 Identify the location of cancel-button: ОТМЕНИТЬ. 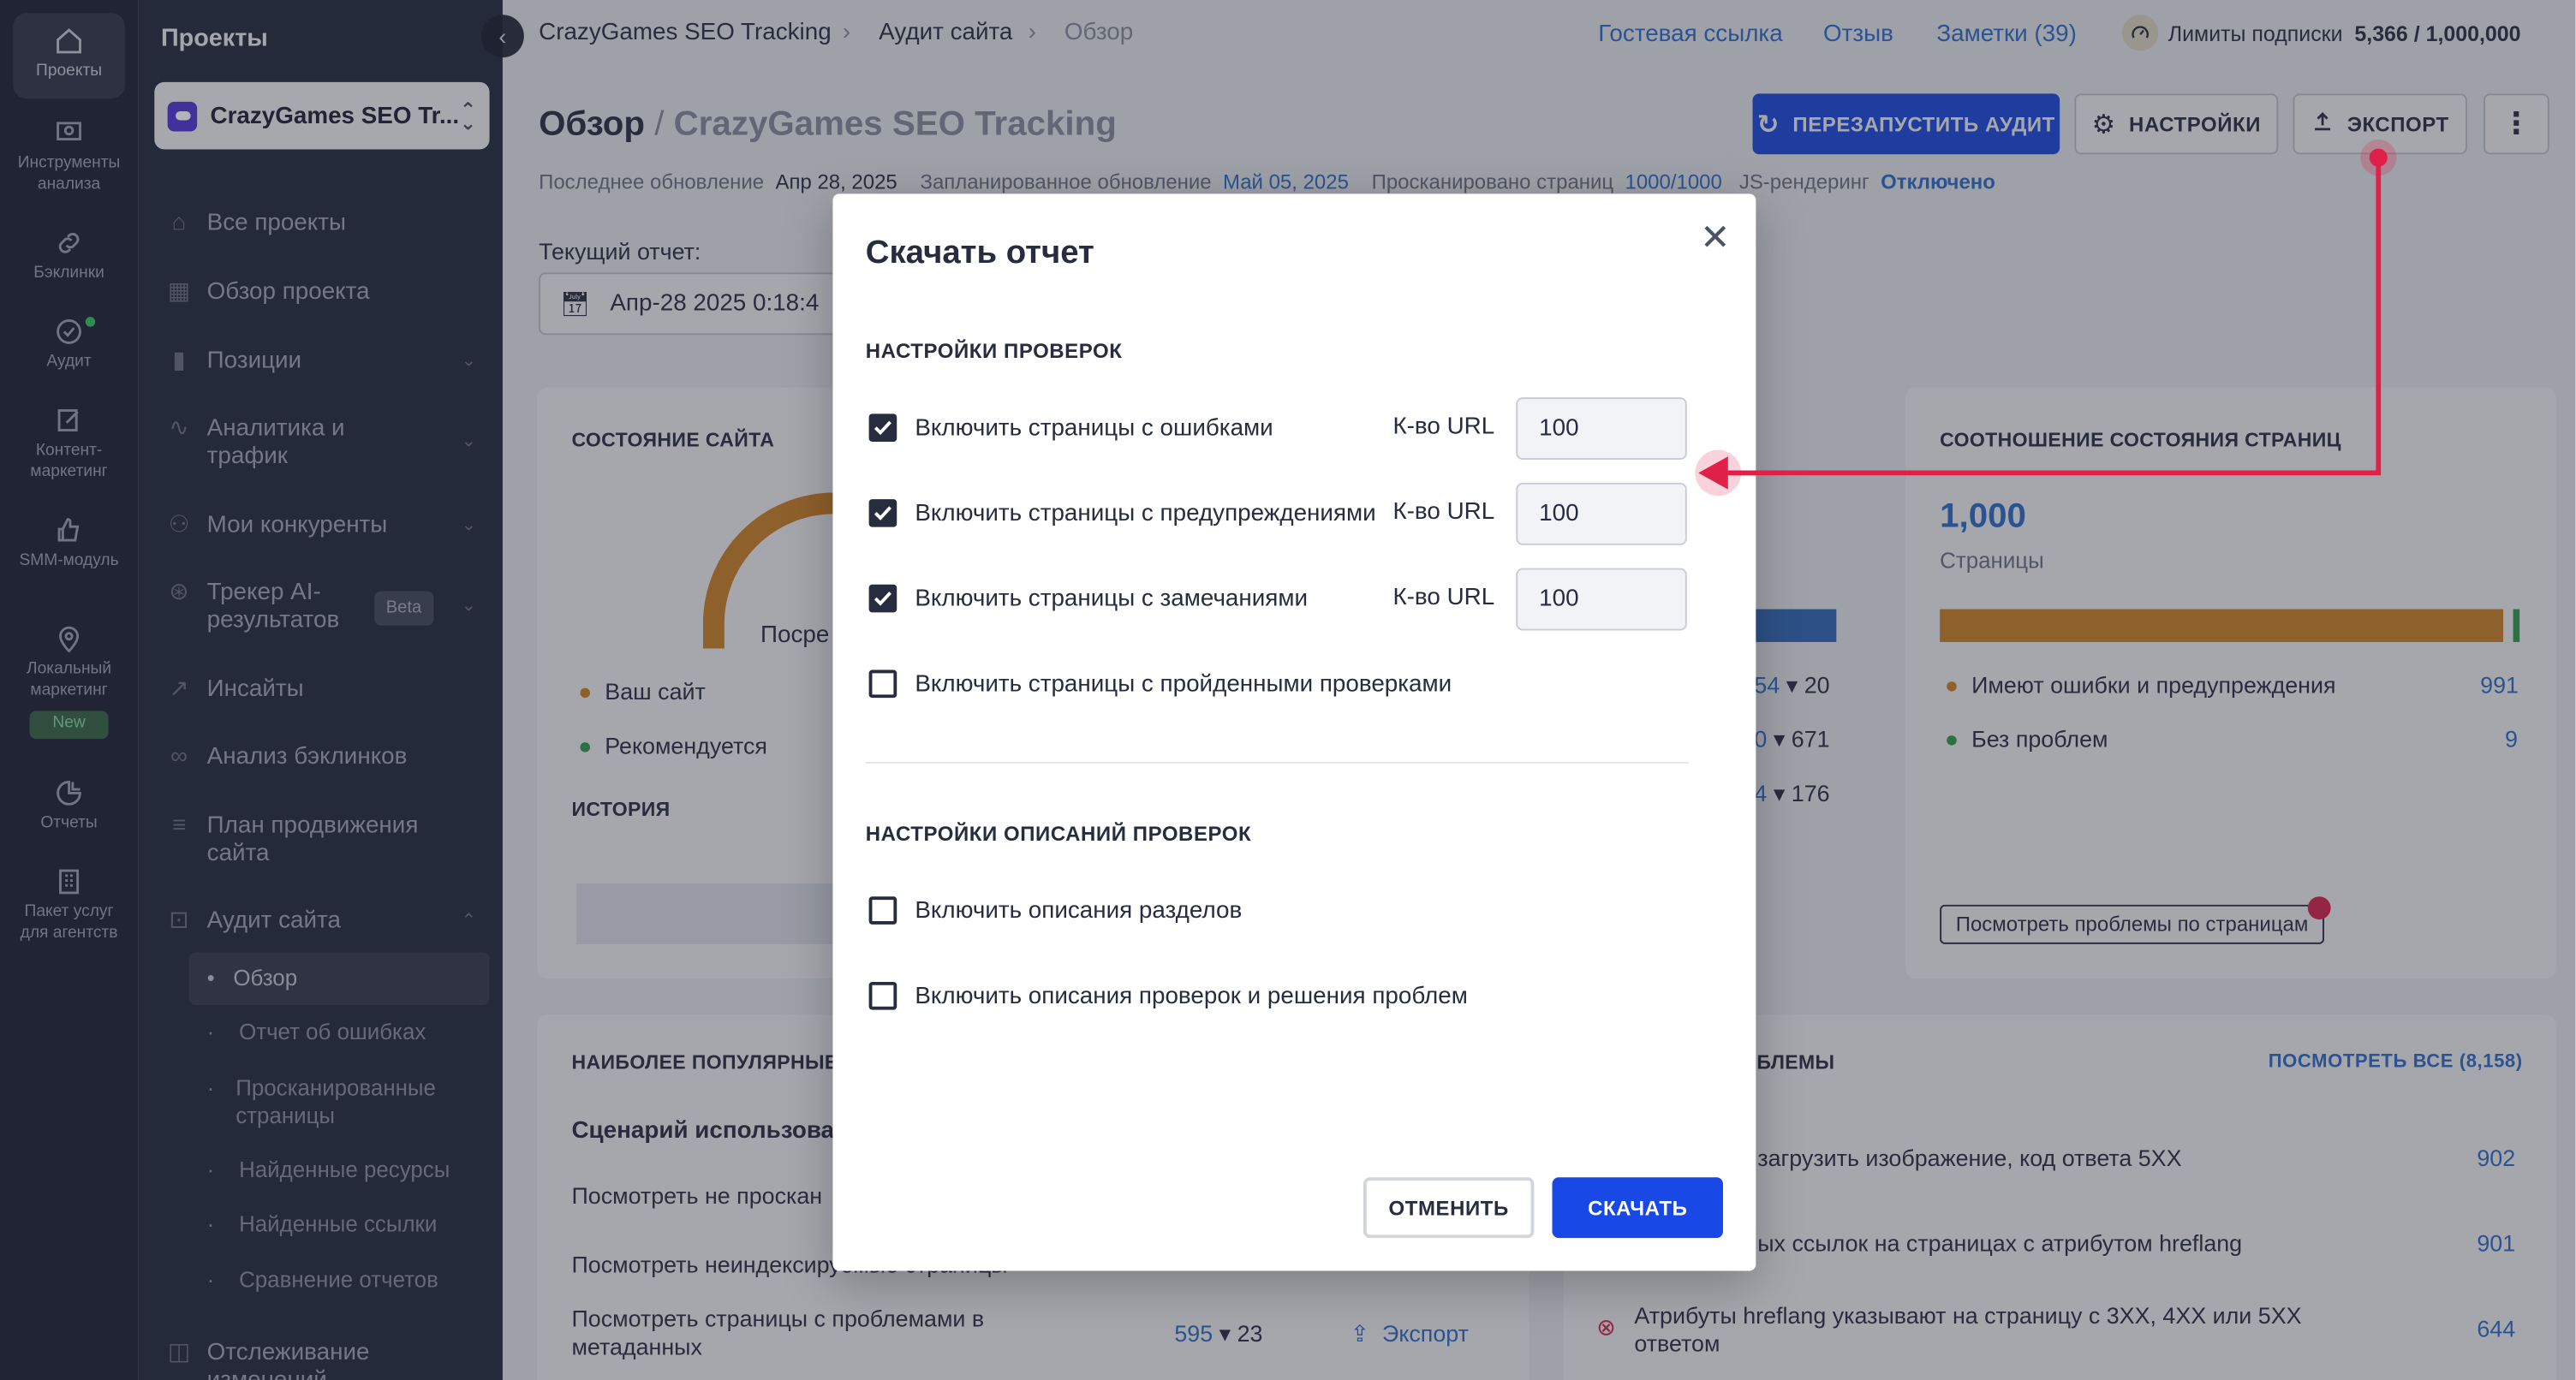
(1449, 1208).